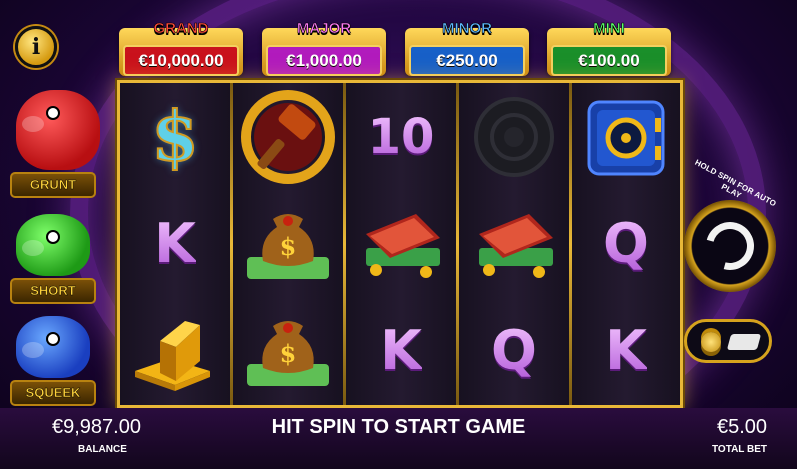 This screenshot has height=469, width=797. I want to click on symbol-10: 10, so click(401, 136).